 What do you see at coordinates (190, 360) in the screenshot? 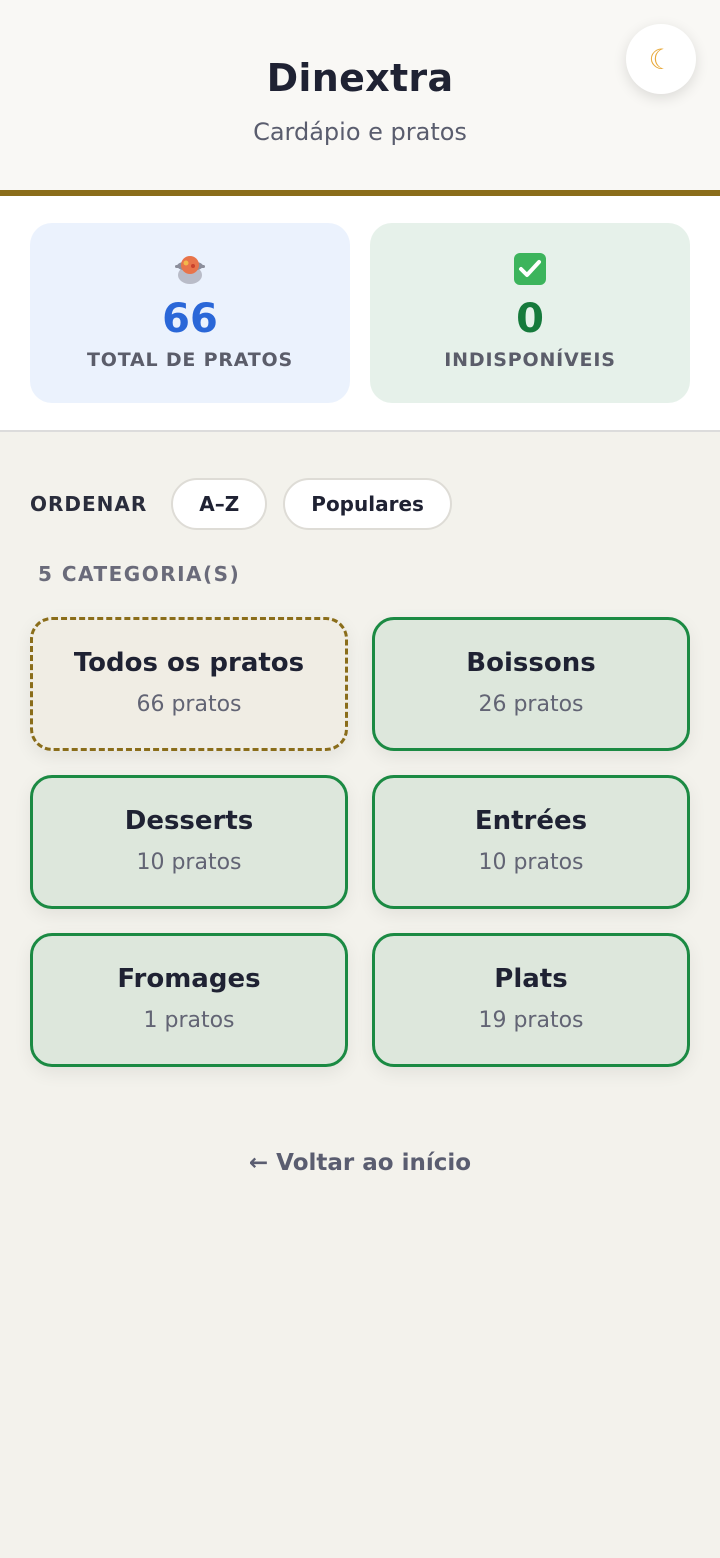
I see `stat-label-total: TOTAL DE PRATOS` at bounding box center [190, 360].